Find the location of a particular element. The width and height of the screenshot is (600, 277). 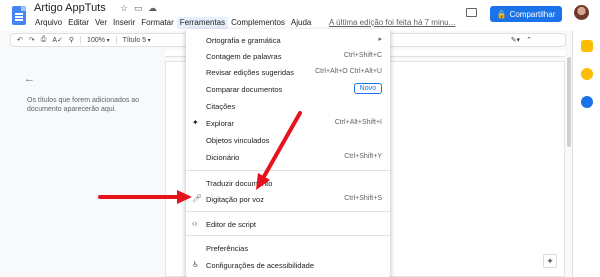

menu-item-spelling: Ortografia e gramática ▸ is located at coordinates (288, 40).